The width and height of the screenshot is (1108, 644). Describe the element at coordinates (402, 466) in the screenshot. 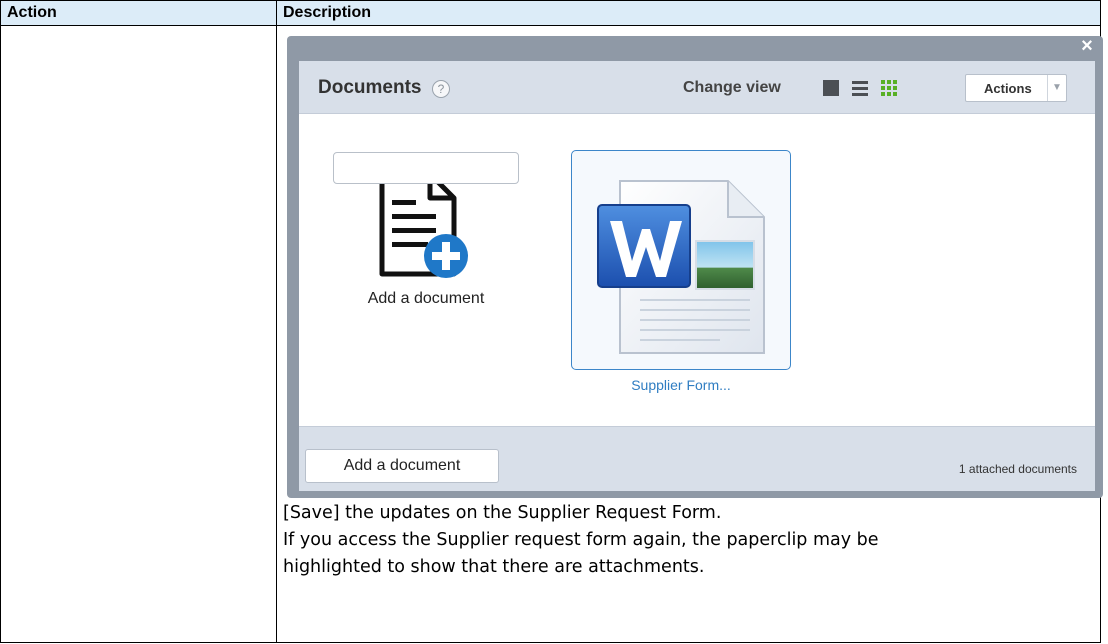

I see `add-document-button: Add a document` at that location.